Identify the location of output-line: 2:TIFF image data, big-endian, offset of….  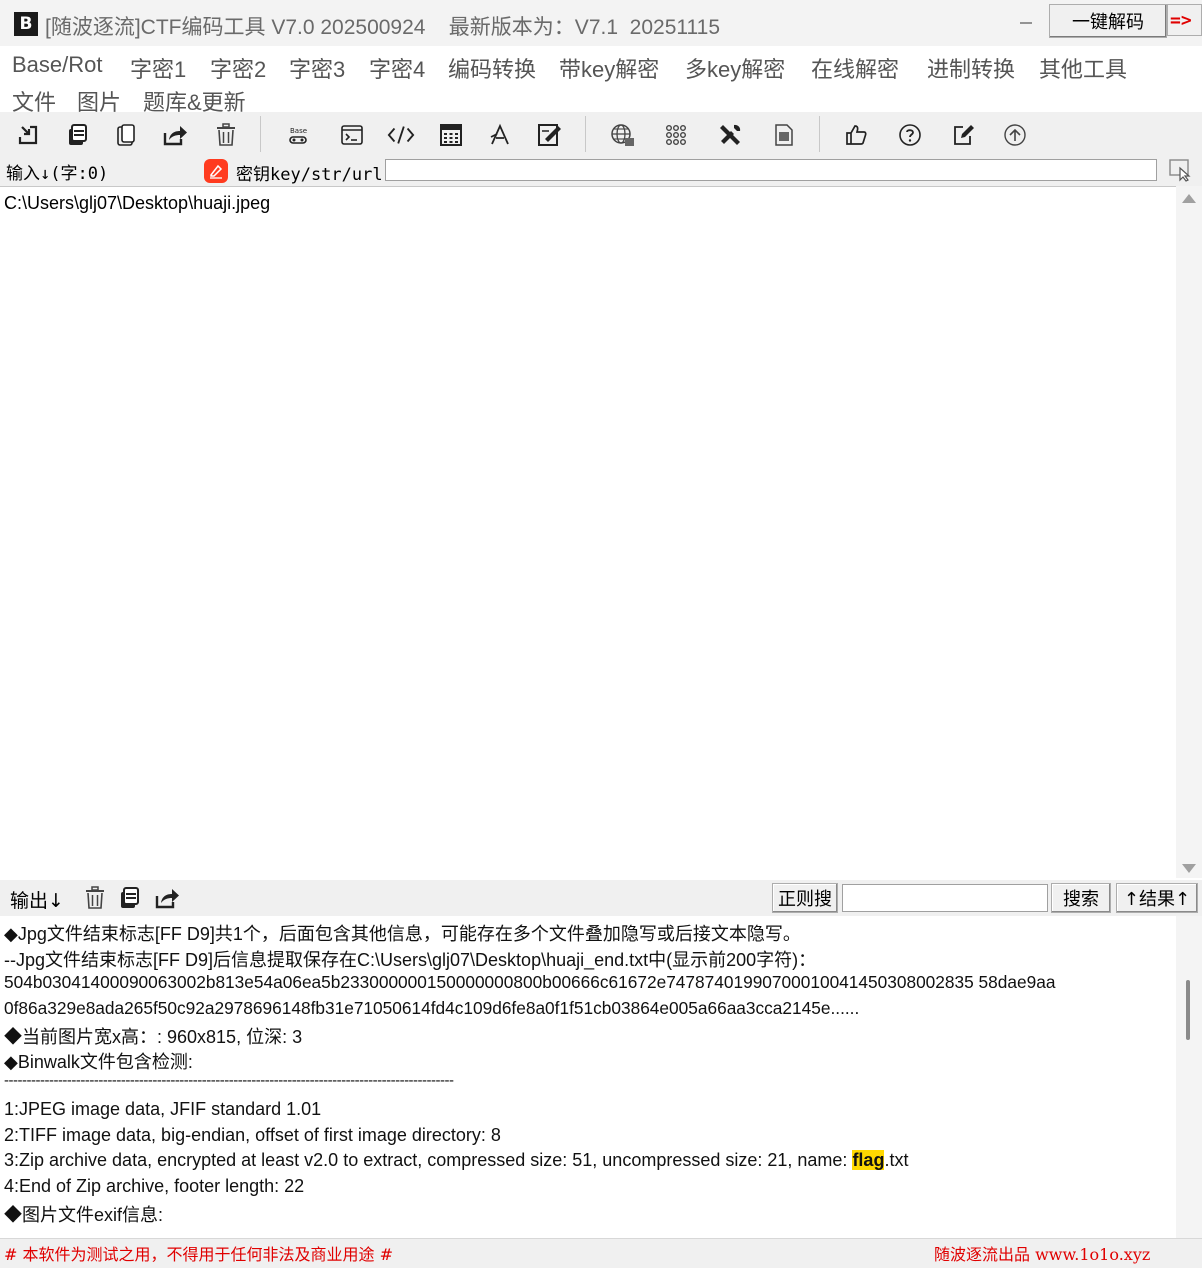
(252, 1135).